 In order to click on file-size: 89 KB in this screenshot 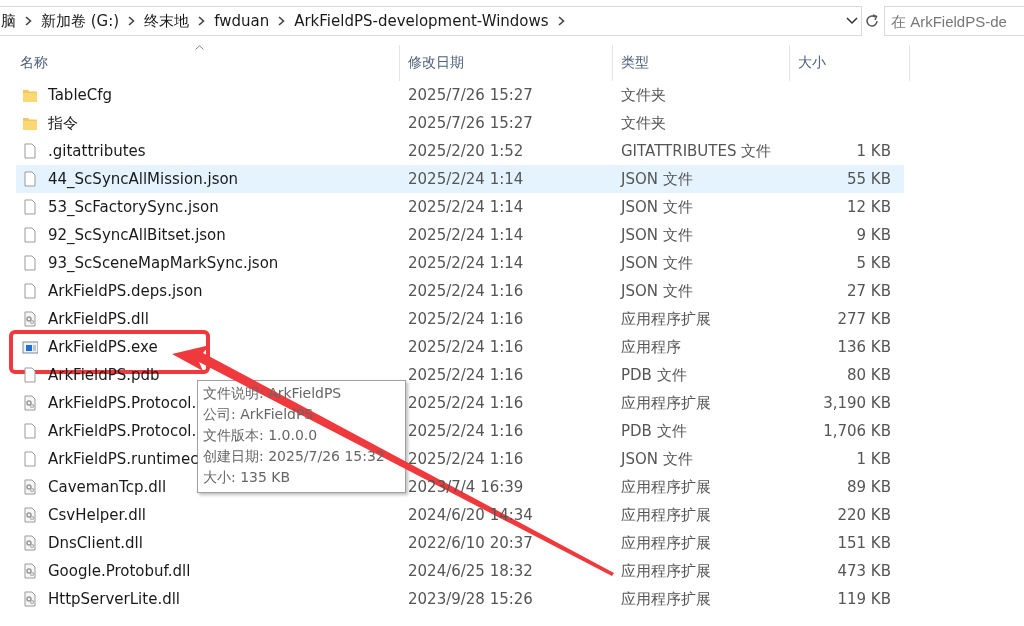, I will do `click(869, 487)`.